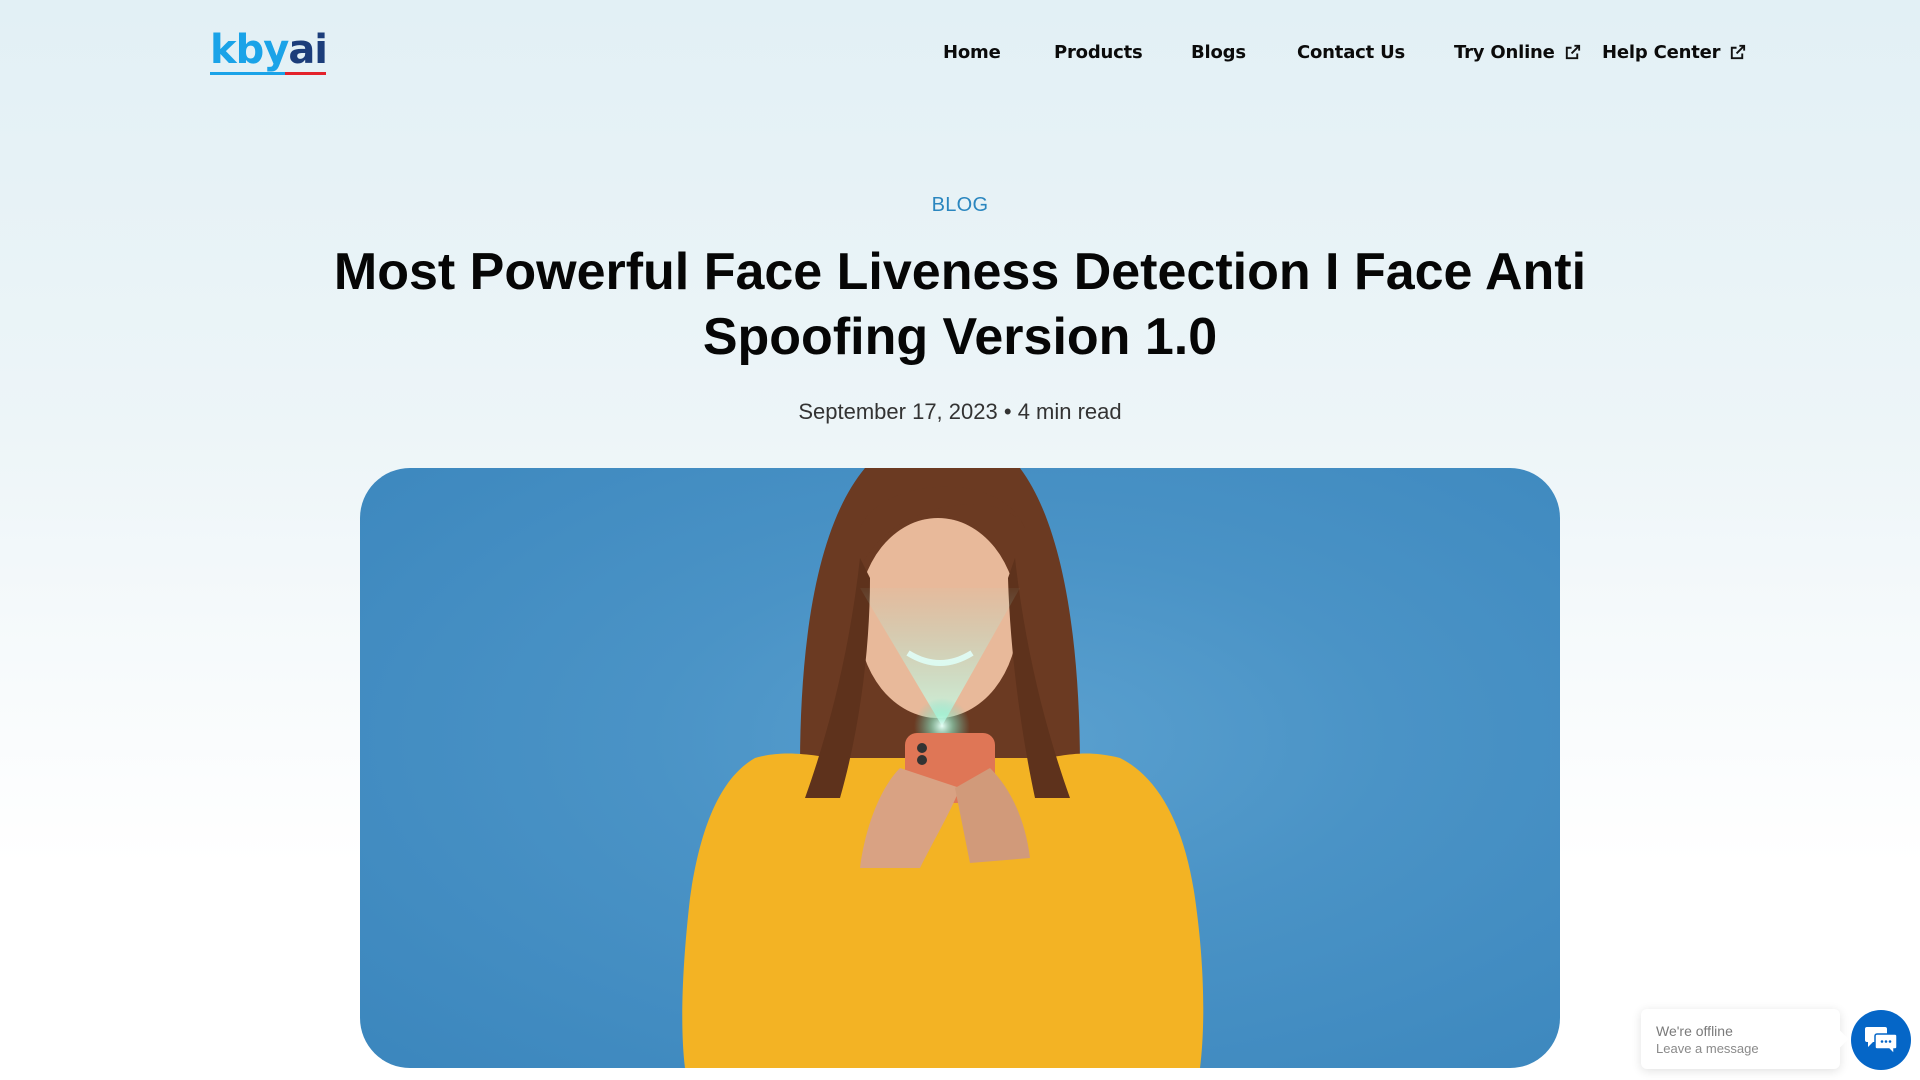  What do you see at coordinates (960, 205) in the screenshot?
I see `category-label: BLOG` at bounding box center [960, 205].